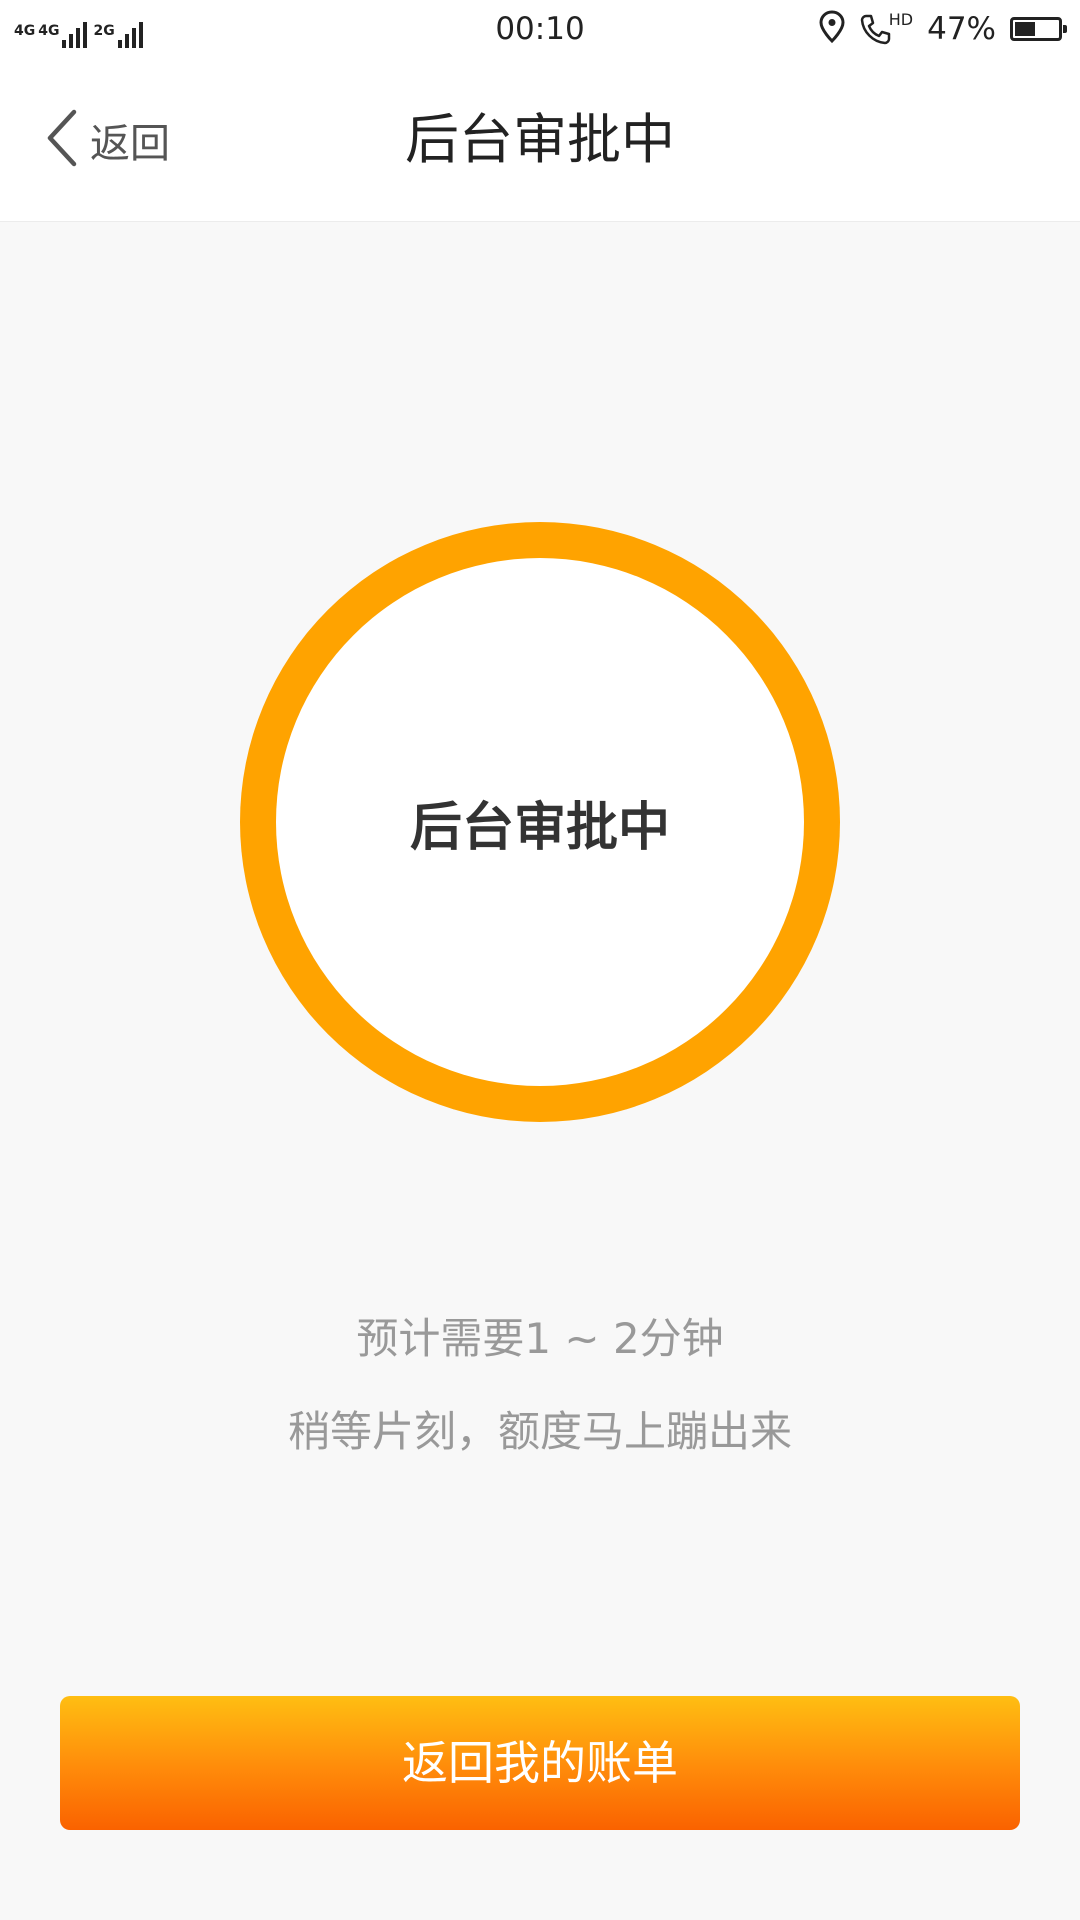 Image resolution: width=1080 pixels, height=1920 pixels. I want to click on approval-status-label: 后台审批中, so click(539, 827).